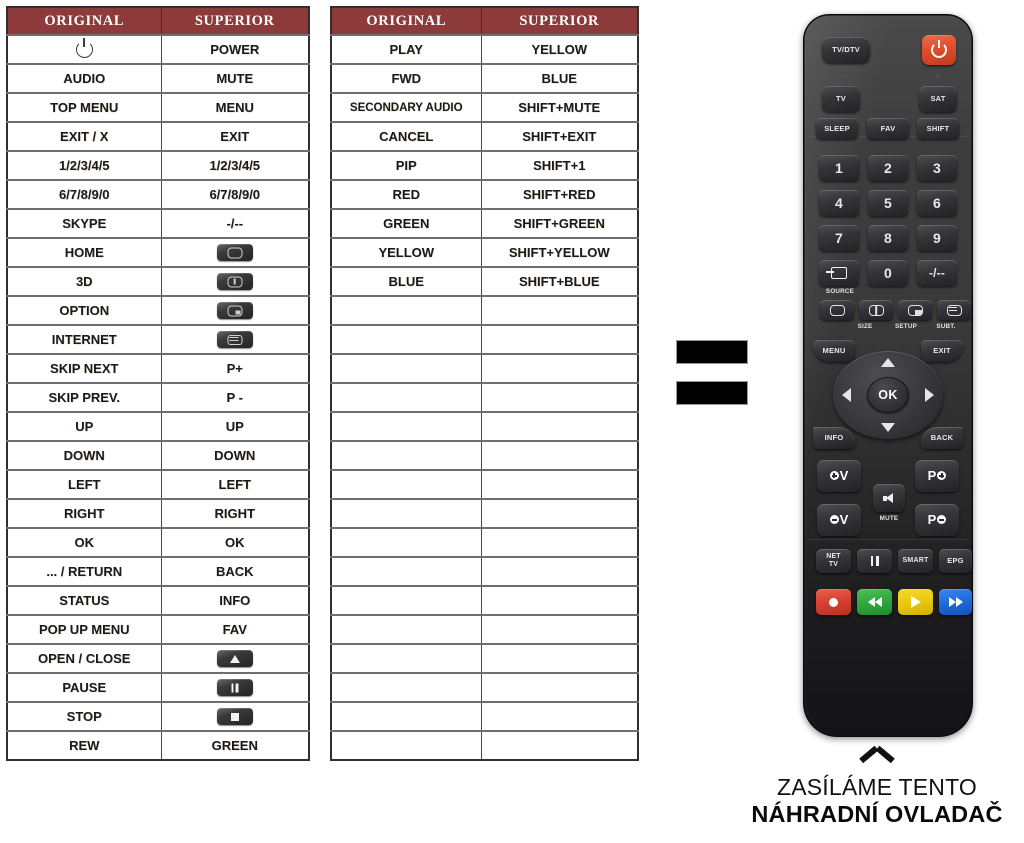 The image size is (1024, 843). What do you see at coordinates (888, 539) in the screenshot?
I see `remote-divider` at bounding box center [888, 539].